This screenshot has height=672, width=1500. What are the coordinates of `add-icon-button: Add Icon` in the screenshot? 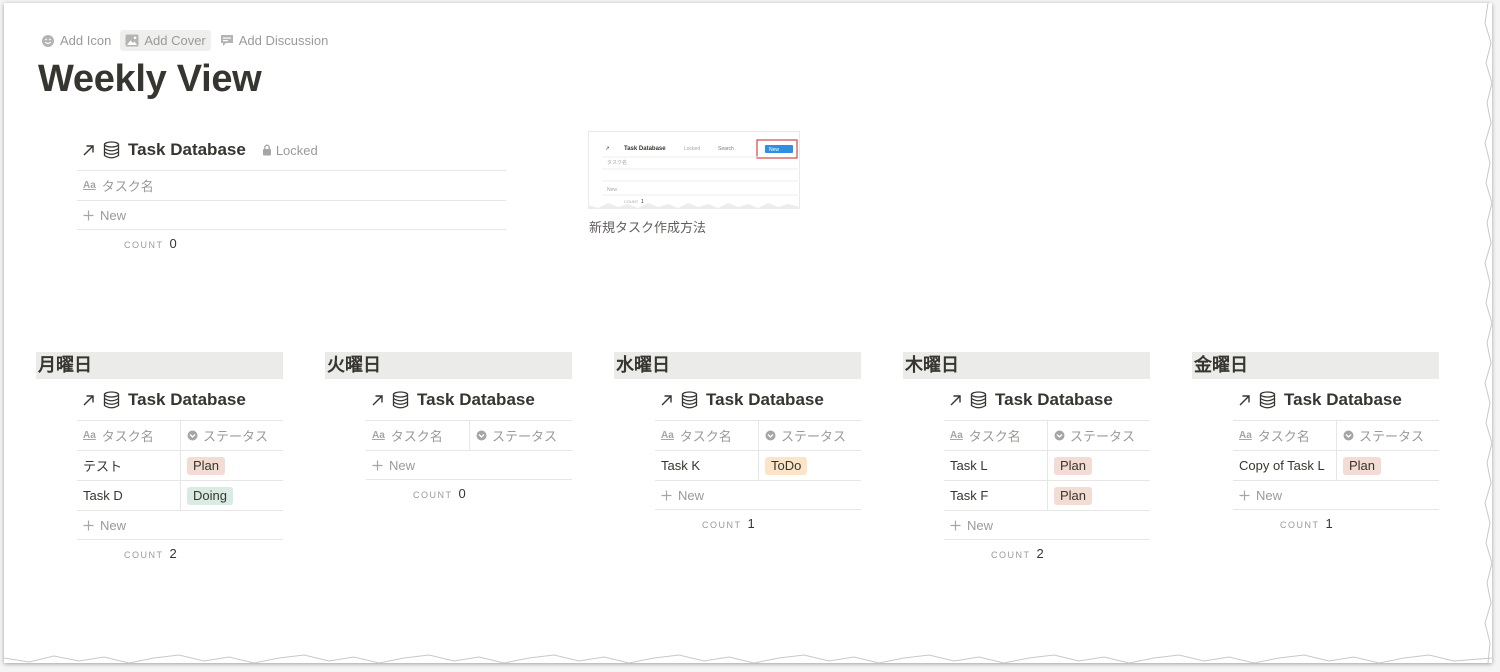 It's located at (76, 40).